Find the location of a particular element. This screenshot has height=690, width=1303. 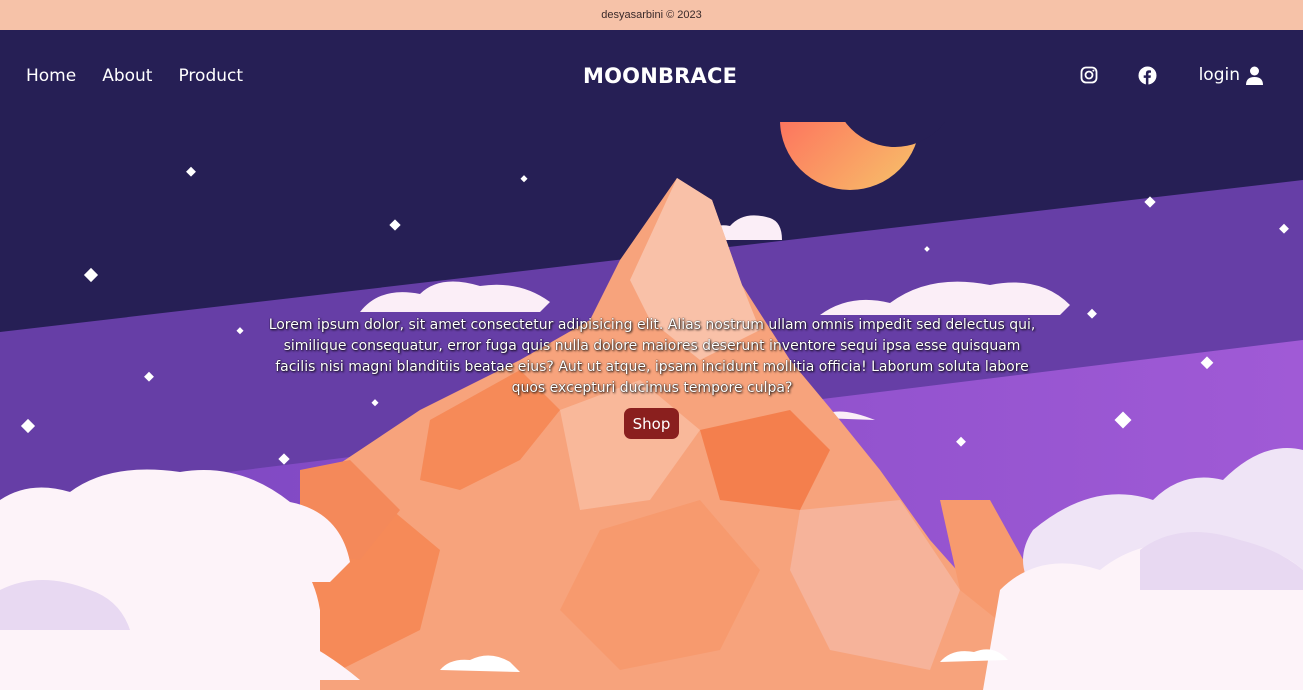

nav-links: Home About Product is located at coordinates (134, 76).